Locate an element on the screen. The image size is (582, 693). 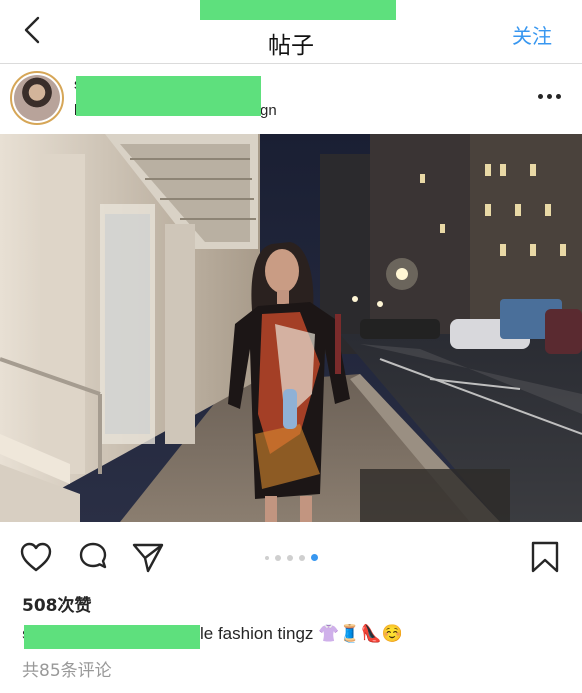
more-horizontal-icon is located at coordinates (540, 96).